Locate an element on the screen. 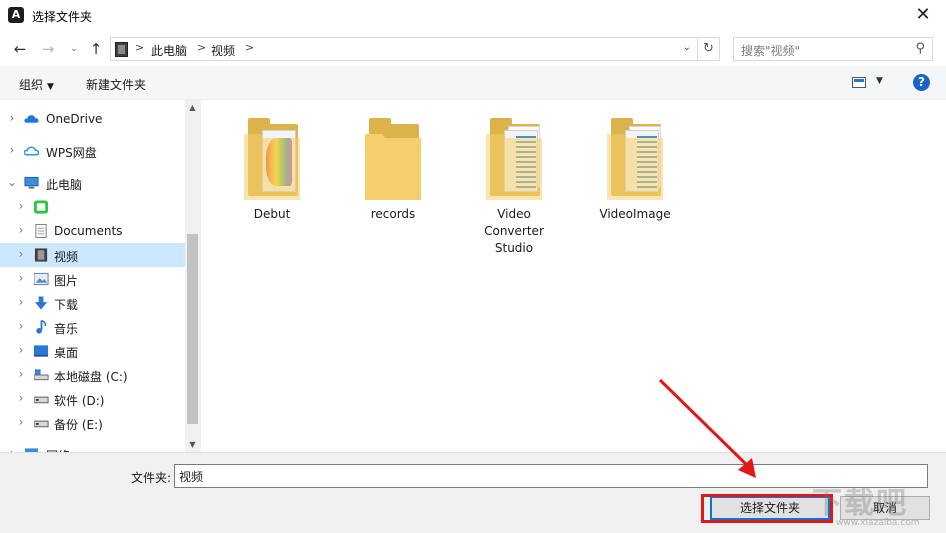  sidebar-item-videos: › 视频 is located at coordinates (92, 255).